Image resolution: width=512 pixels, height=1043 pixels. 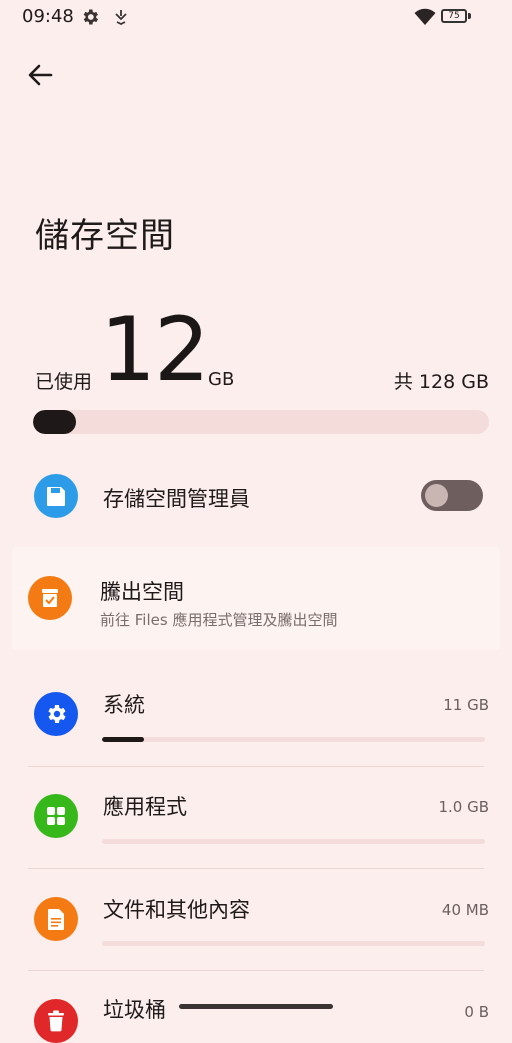 What do you see at coordinates (469, 16) in the screenshot?
I see `battery-tip` at bounding box center [469, 16].